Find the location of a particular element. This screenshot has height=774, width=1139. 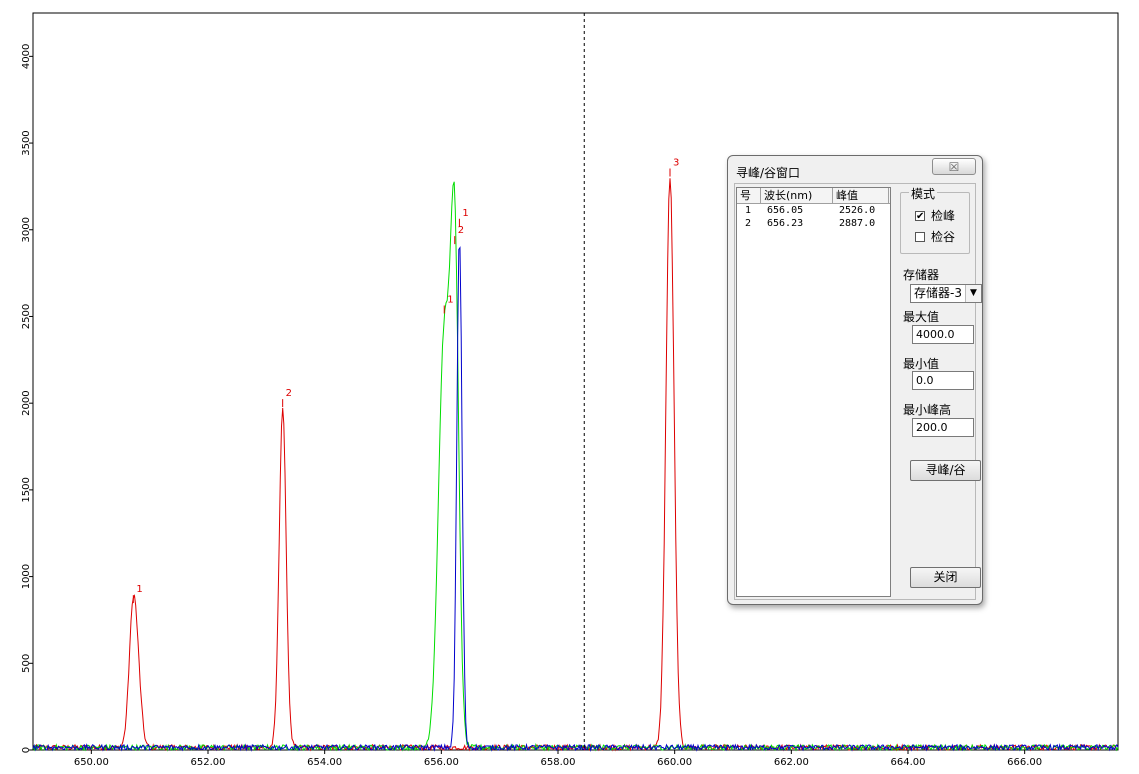

storage-select: 存储器-3 ▼ is located at coordinates (946, 293).